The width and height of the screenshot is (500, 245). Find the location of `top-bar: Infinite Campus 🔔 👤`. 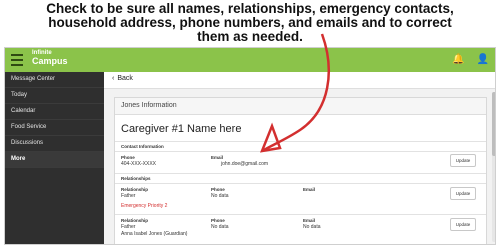

top-bar: Infinite Campus 🔔 👤 is located at coordinates (250, 60).